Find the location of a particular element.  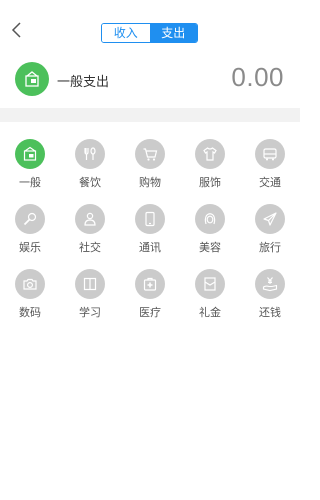

fork-spoon-icon is located at coordinates (90, 154).